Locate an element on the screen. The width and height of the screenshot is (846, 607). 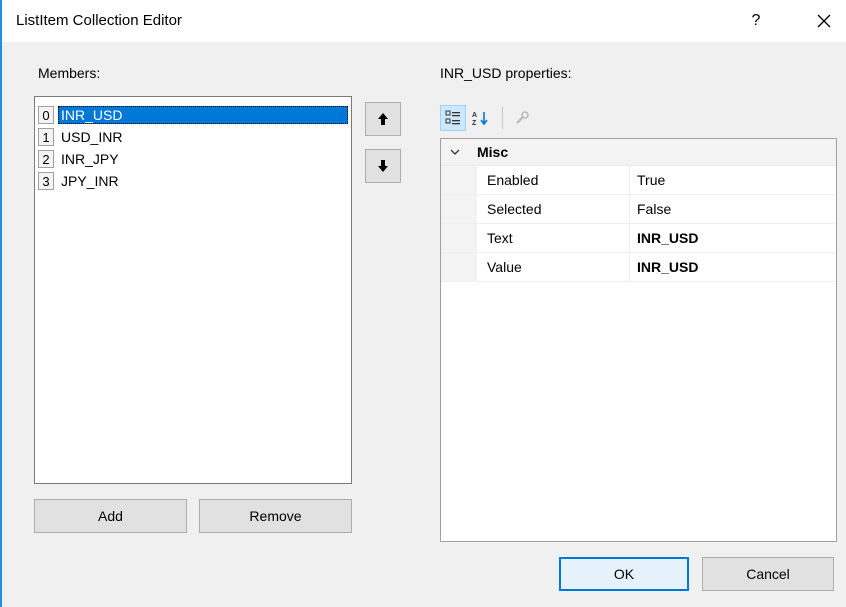
list-item-index: 0 is located at coordinates (46, 115).